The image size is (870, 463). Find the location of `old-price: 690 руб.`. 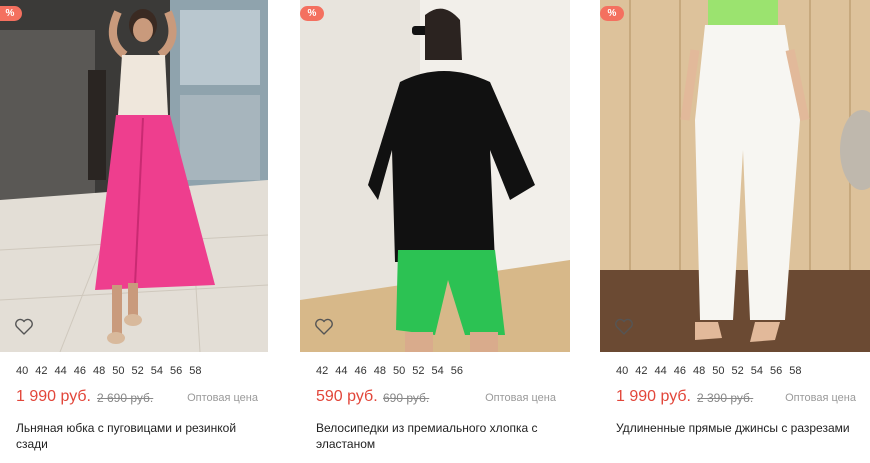

old-price: 690 руб. is located at coordinates (406, 398).